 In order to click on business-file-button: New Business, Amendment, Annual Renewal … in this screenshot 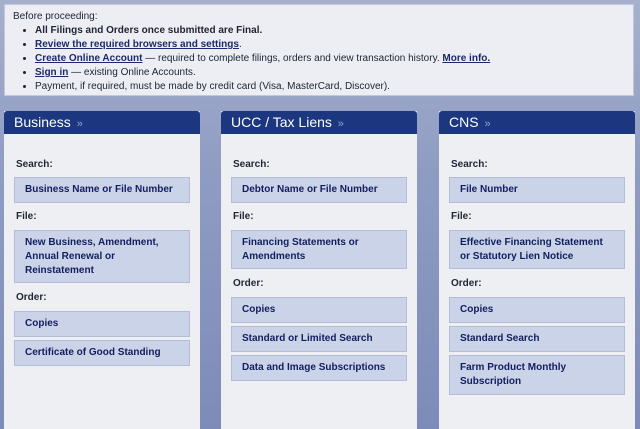, I will do `click(102, 256)`.